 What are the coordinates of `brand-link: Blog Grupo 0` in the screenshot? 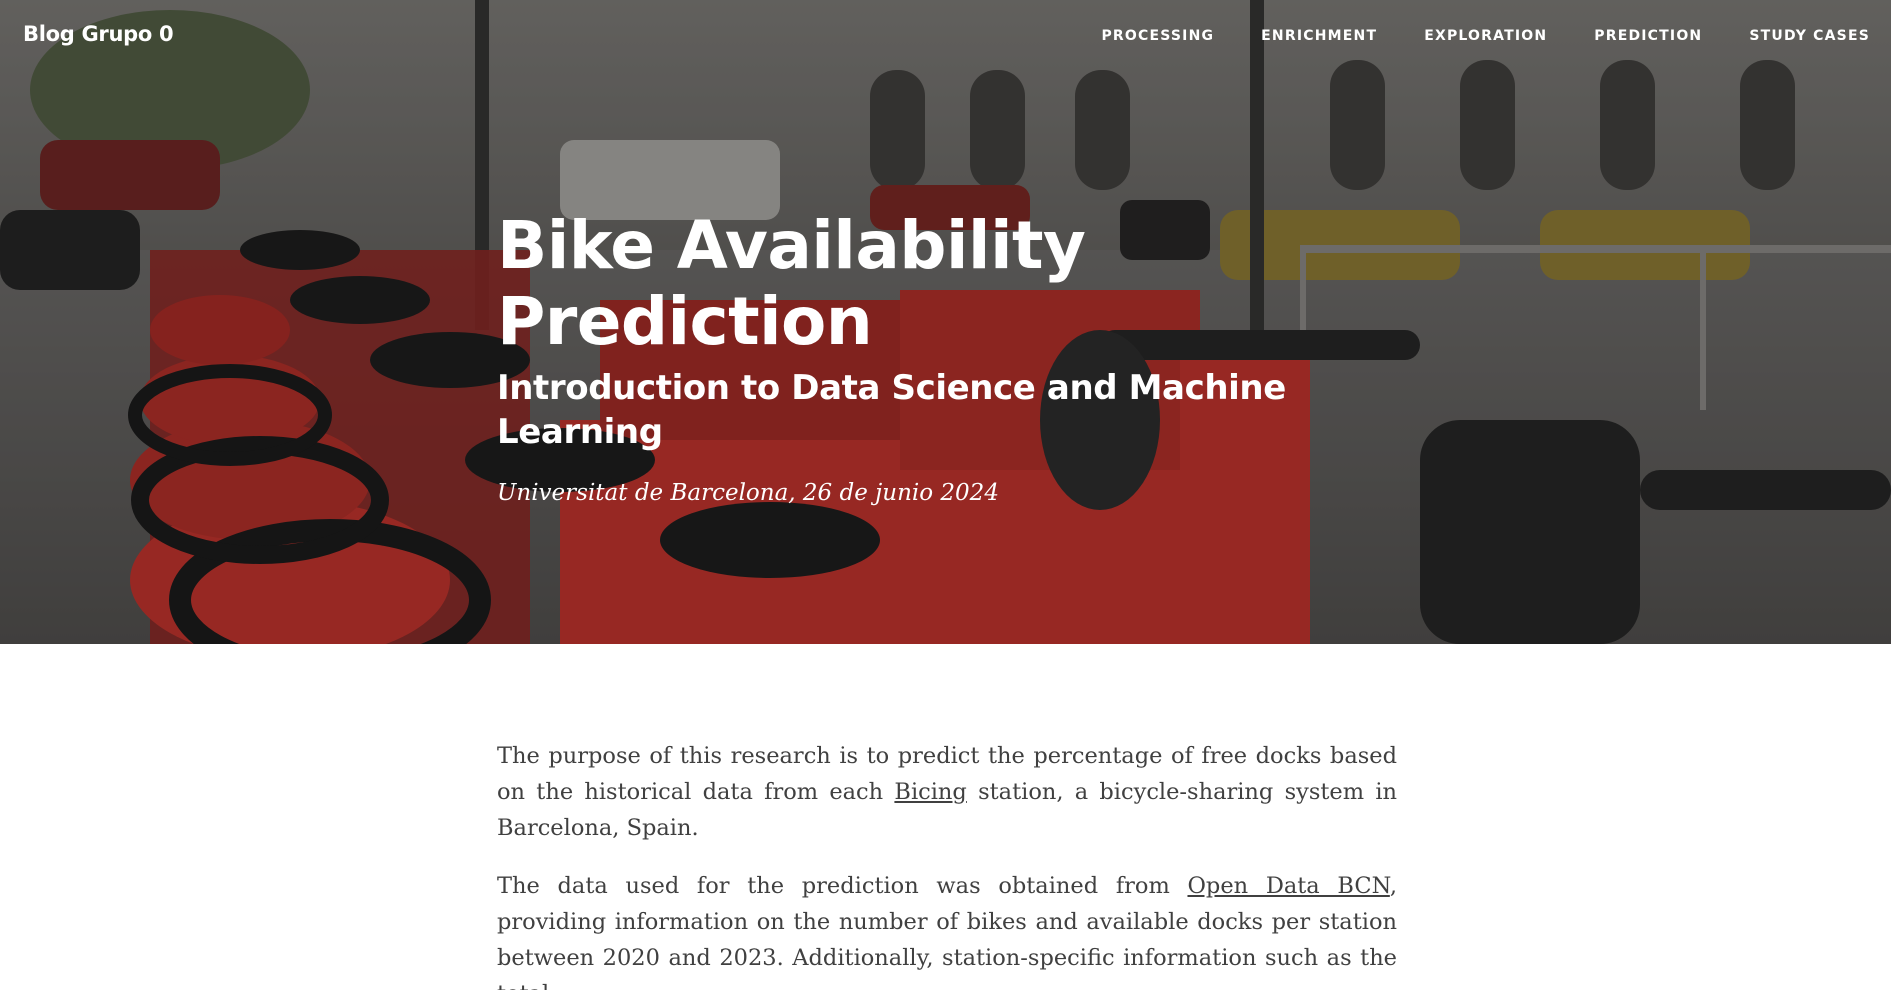 It's located at (98, 34).